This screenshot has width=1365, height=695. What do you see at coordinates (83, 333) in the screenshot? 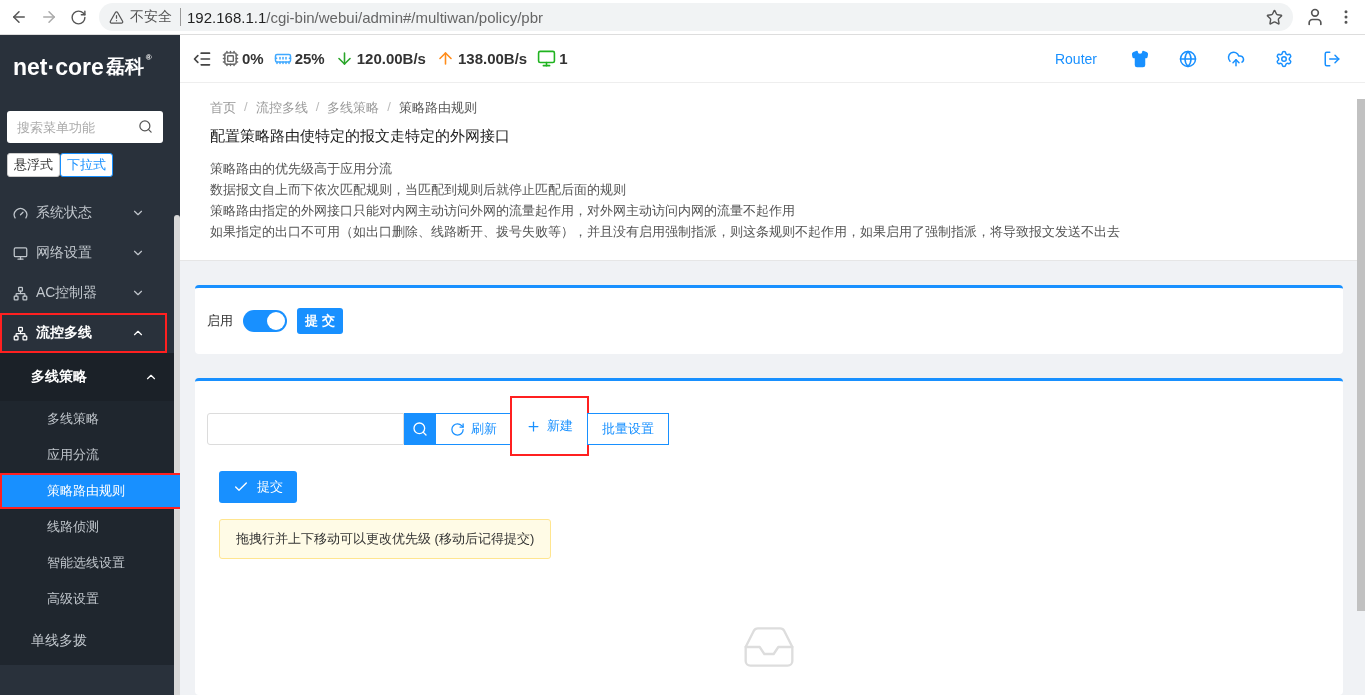
I see `menu-item: 流控多线` at bounding box center [83, 333].